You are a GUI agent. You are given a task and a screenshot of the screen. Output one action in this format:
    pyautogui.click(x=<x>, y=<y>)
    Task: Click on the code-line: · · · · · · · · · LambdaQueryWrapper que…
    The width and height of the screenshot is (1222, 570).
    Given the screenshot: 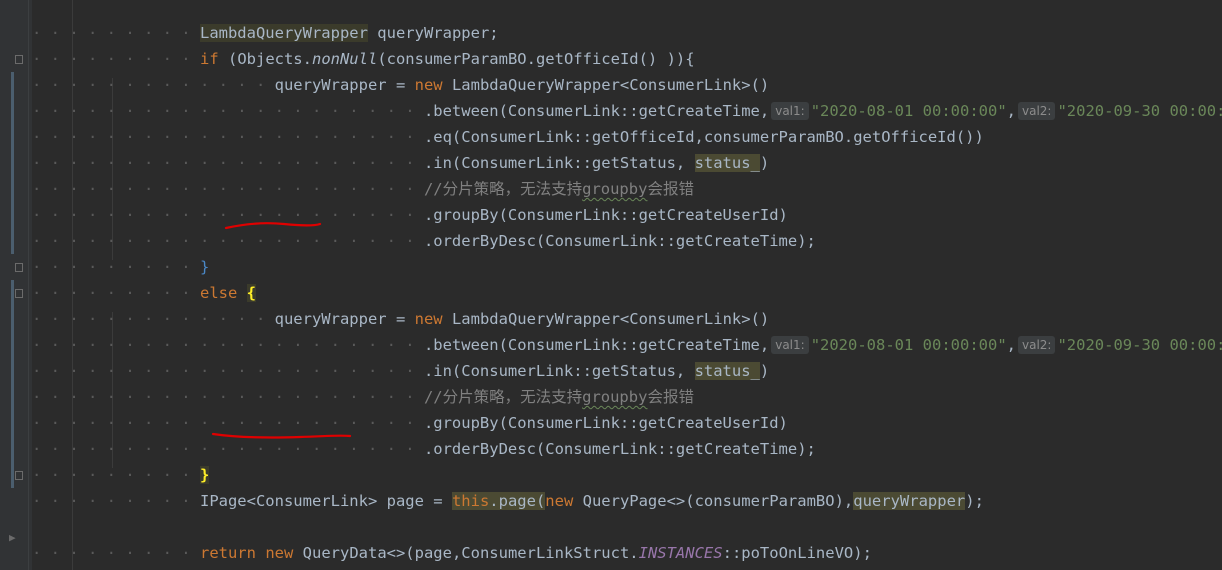 What is the action you would take?
    pyautogui.click(x=265, y=33)
    